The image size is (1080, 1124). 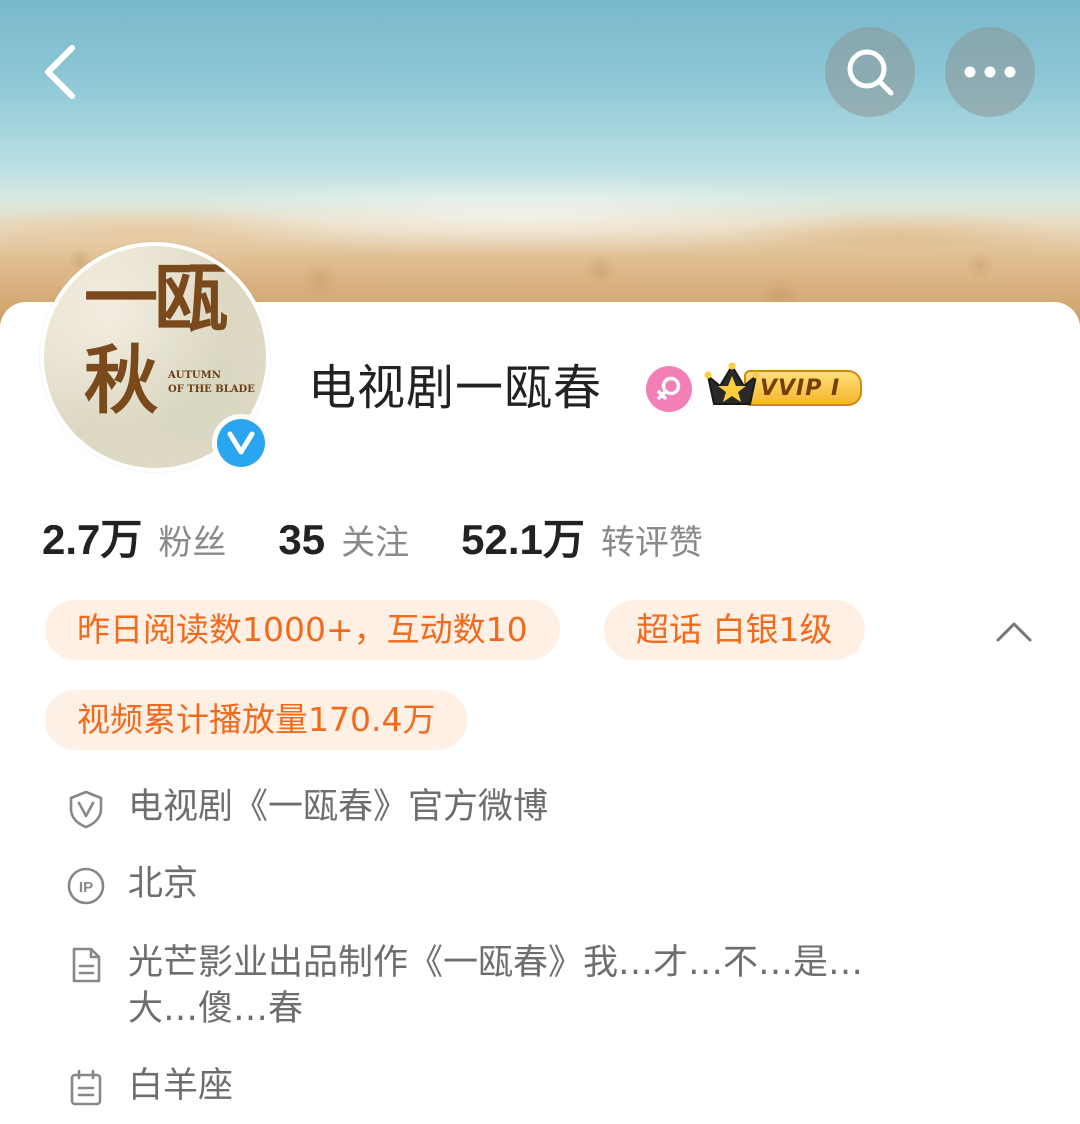 I want to click on back-button, so click(x=60, y=72).